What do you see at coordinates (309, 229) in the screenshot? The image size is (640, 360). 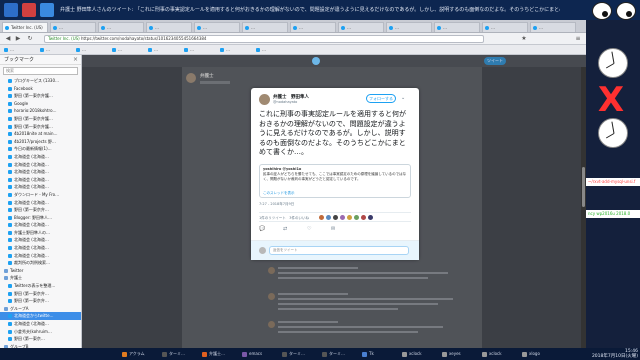 I see `like-icon: ♡` at bounding box center [309, 229].